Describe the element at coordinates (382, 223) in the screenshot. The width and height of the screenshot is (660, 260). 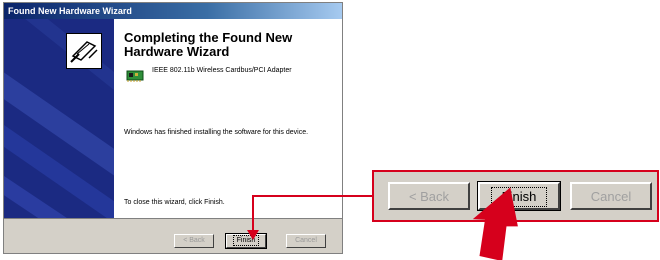
I see `callout-overlay` at that location.